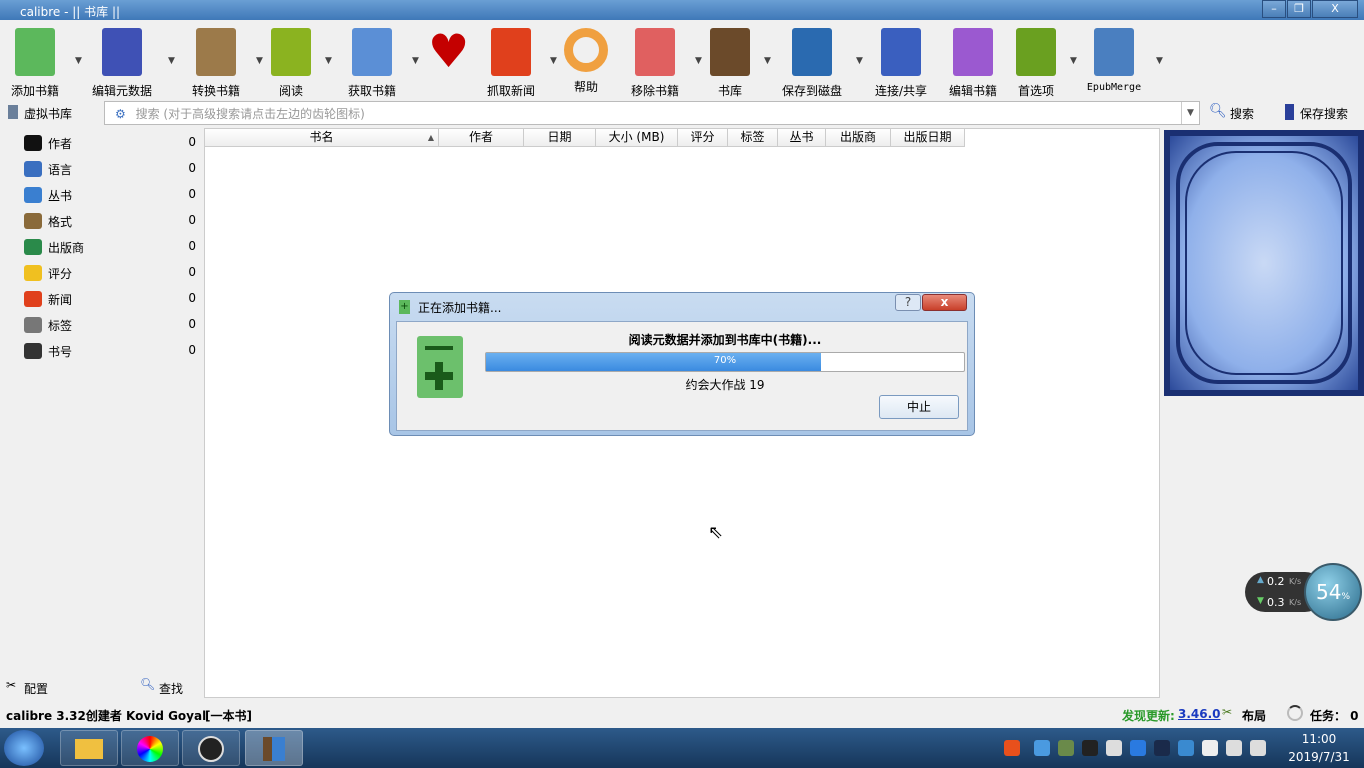  What do you see at coordinates (1114, 748) in the screenshot?
I see `action-center-flag-icon` at bounding box center [1114, 748].